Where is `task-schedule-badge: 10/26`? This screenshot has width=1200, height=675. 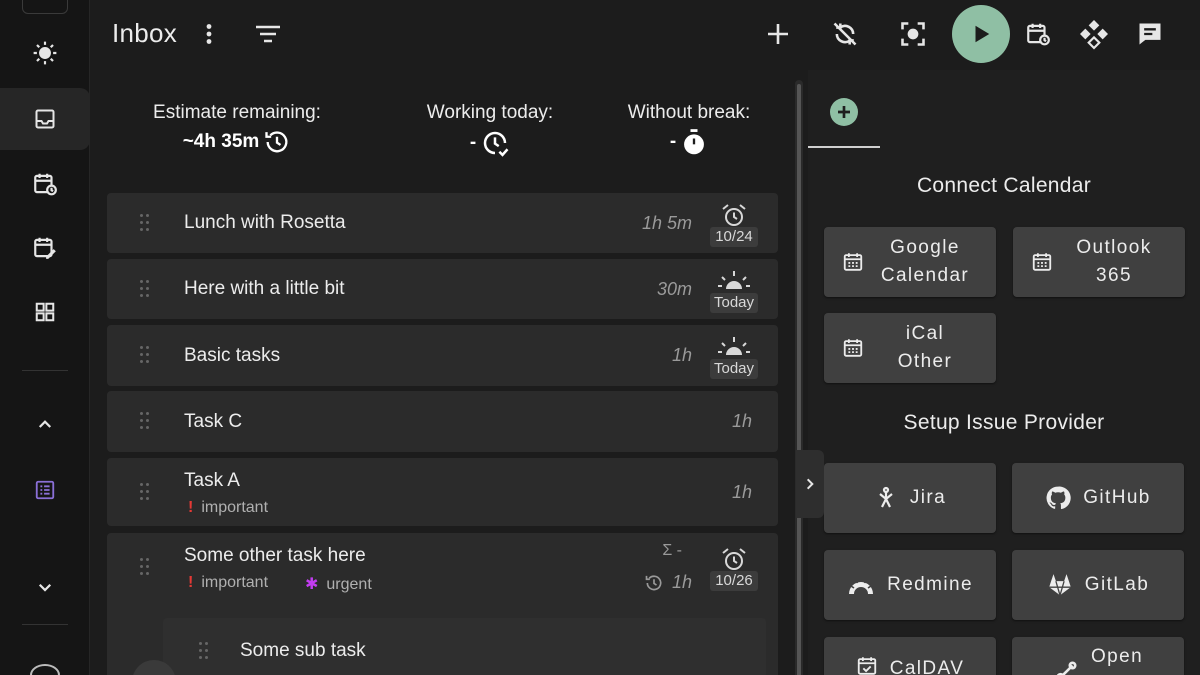
task-schedule-badge: 10/26 is located at coordinates (734, 569).